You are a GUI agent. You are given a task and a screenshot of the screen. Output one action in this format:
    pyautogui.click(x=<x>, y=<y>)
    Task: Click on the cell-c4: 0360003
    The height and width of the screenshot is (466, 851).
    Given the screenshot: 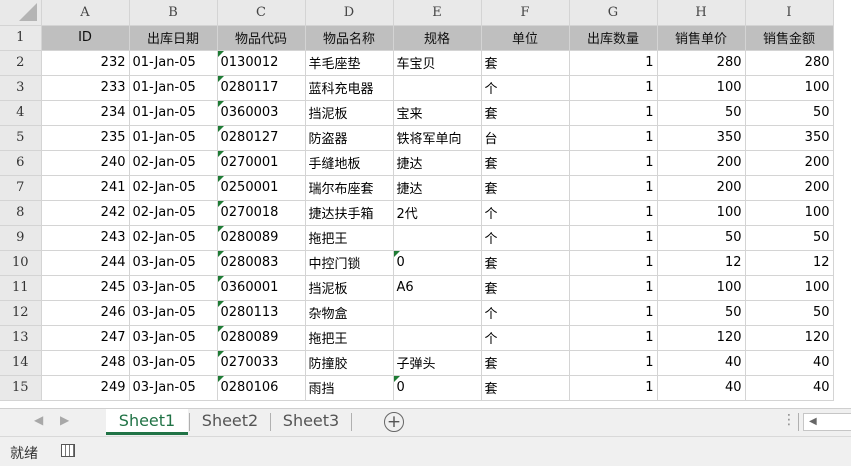 What is the action you would take?
    pyautogui.click(x=261, y=113)
    